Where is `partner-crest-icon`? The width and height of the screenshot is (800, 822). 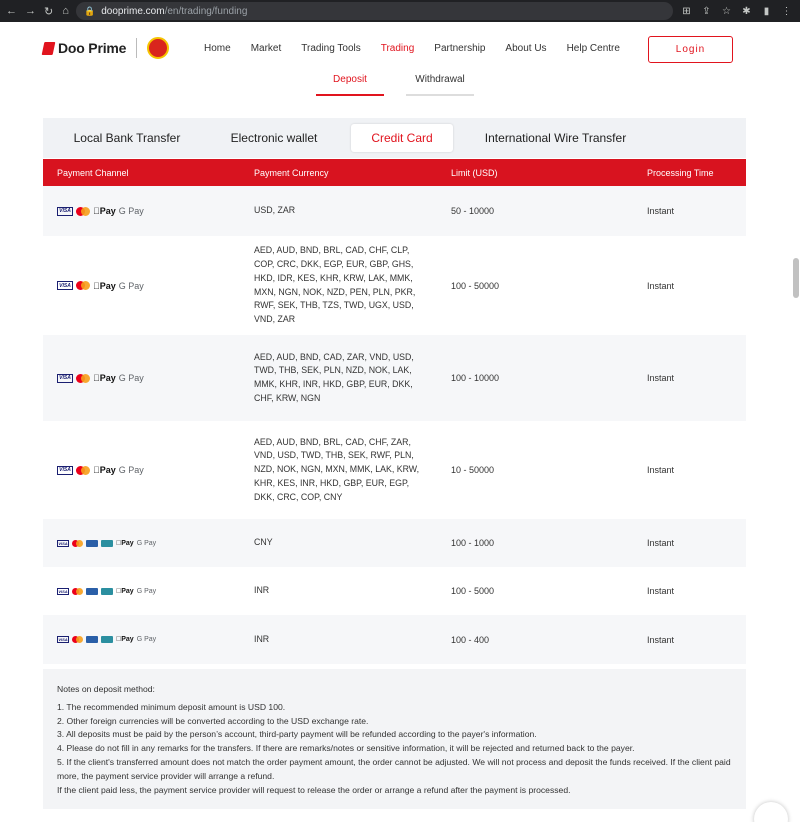 partner-crest-icon is located at coordinates (158, 48).